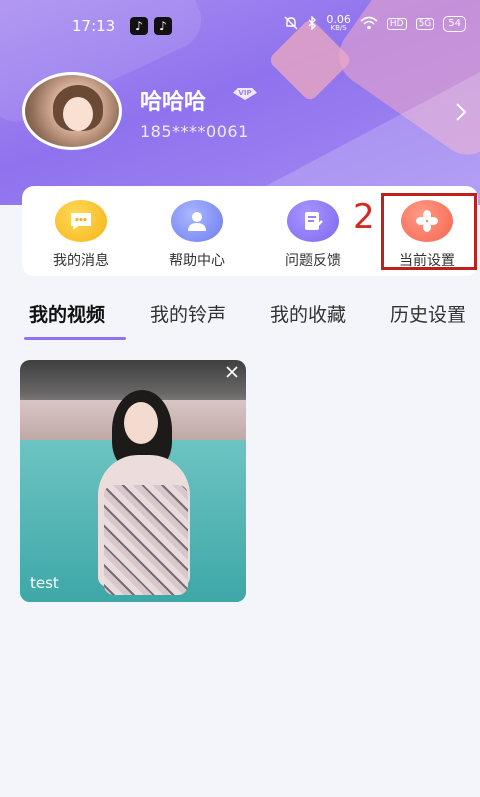  What do you see at coordinates (454, 24) in the screenshot?
I see `battery-indicator: 54` at bounding box center [454, 24].